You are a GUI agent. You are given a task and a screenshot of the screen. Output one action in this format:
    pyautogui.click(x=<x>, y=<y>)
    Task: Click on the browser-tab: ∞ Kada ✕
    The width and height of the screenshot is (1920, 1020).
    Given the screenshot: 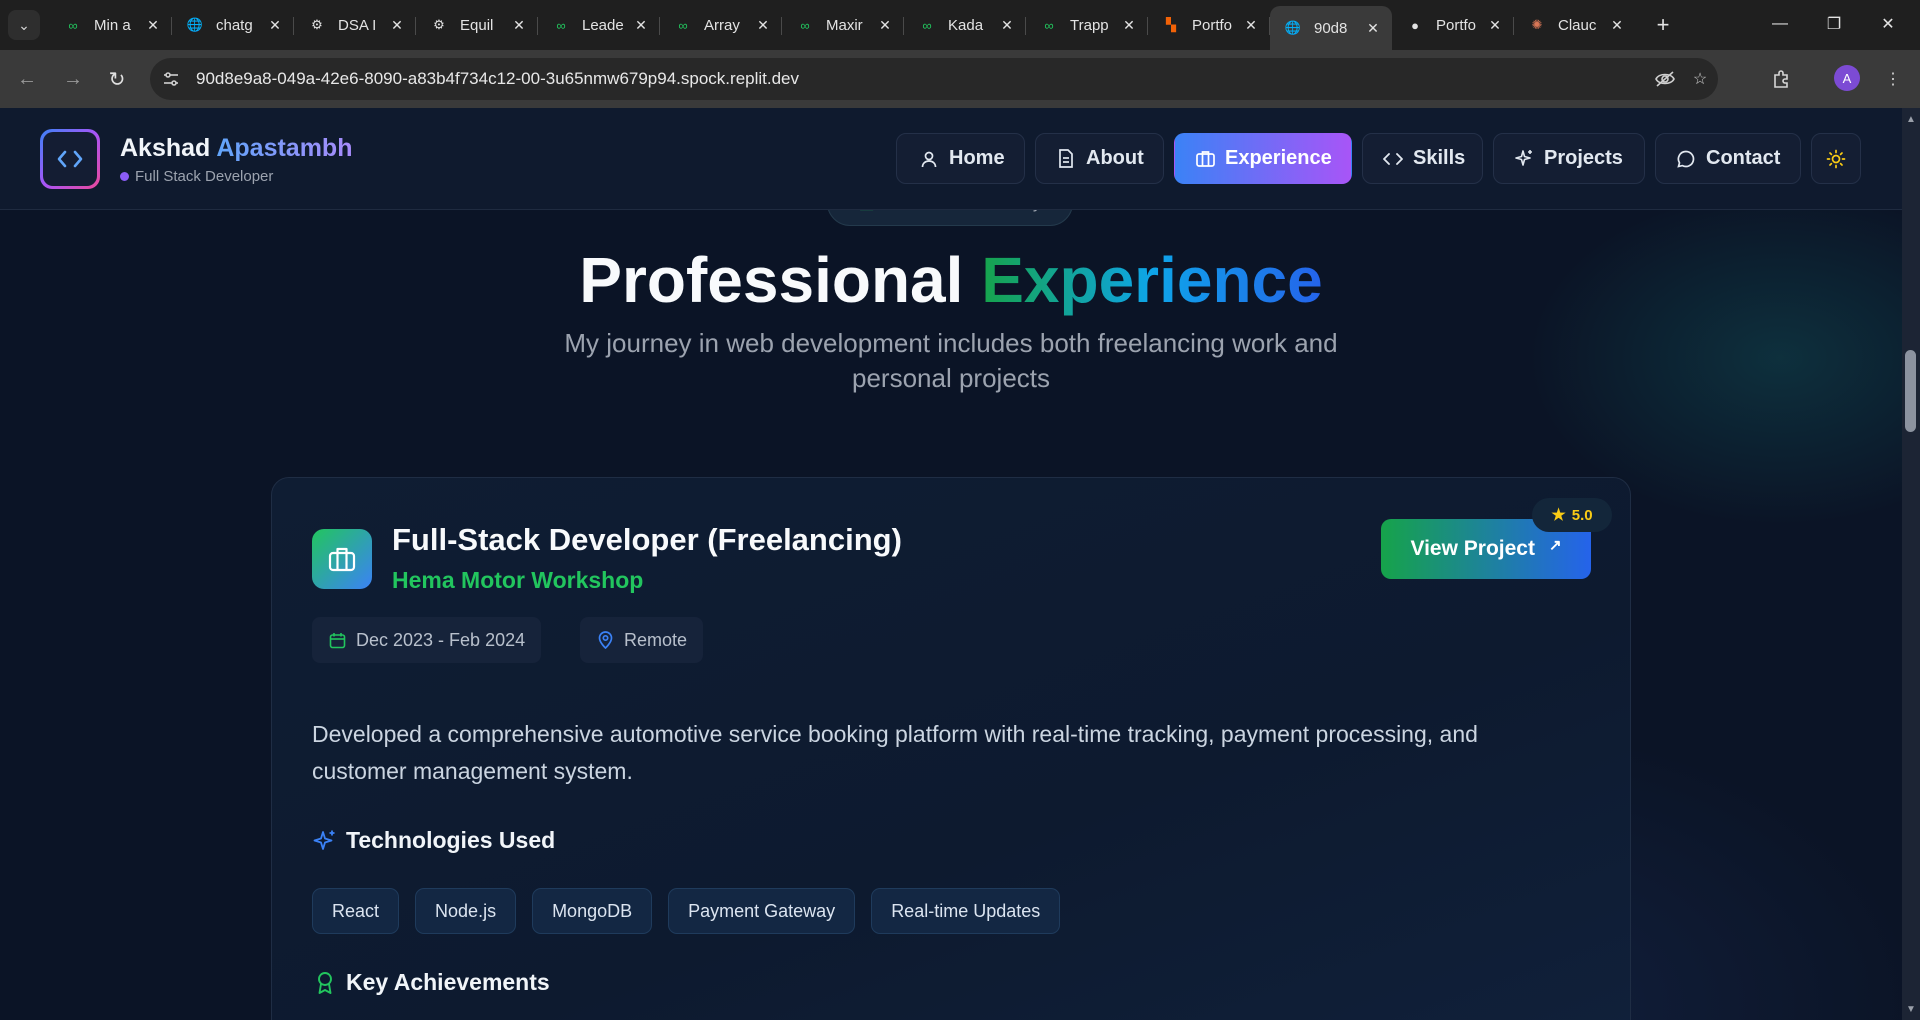 What is the action you would take?
    pyautogui.click(x=965, y=25)
    